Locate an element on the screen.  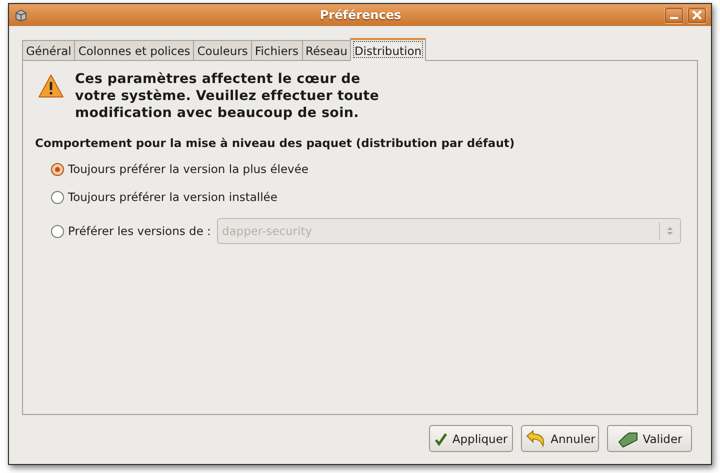
section-heading: Comportement pour la mise à niveau des paquet (distribution par défaut) is located at coordinates (275, 143).